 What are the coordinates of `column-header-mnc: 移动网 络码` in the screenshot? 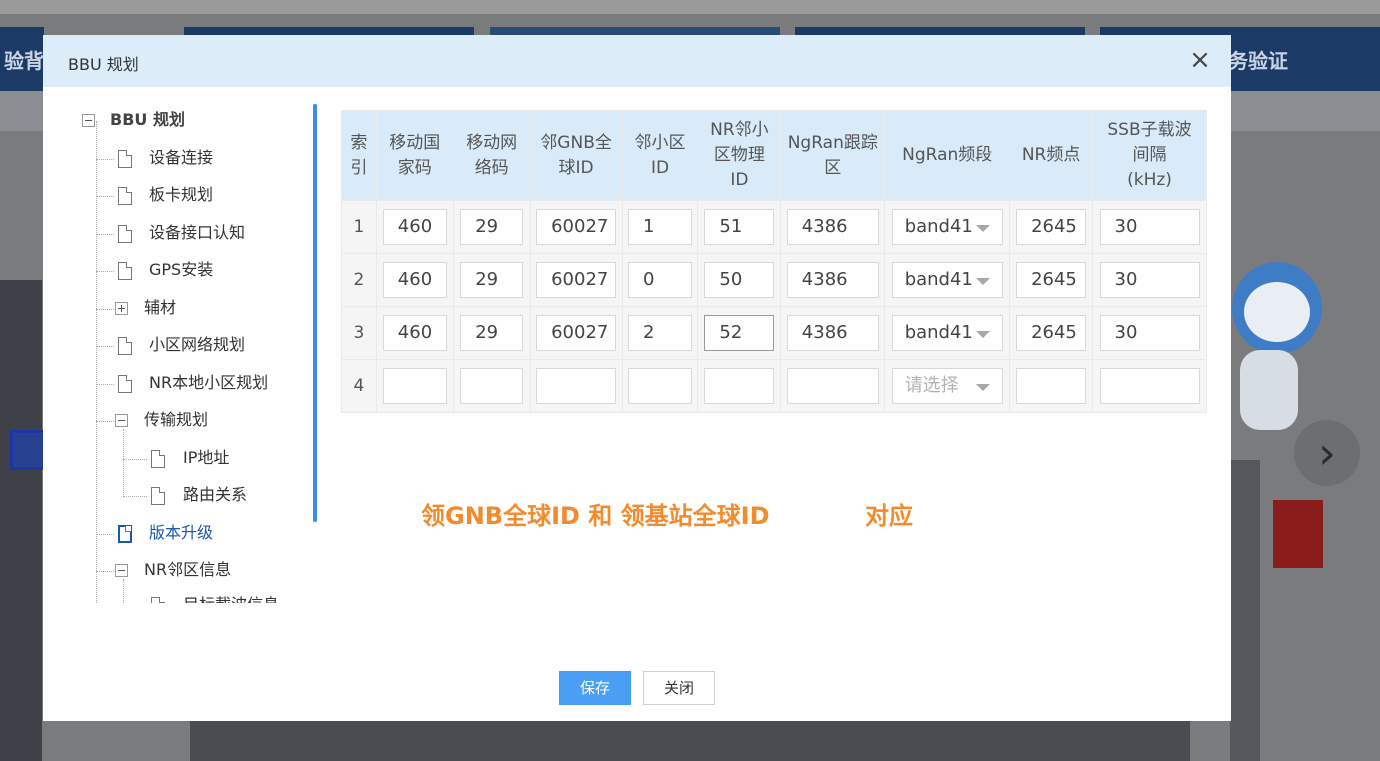 It's located at (491, 155).